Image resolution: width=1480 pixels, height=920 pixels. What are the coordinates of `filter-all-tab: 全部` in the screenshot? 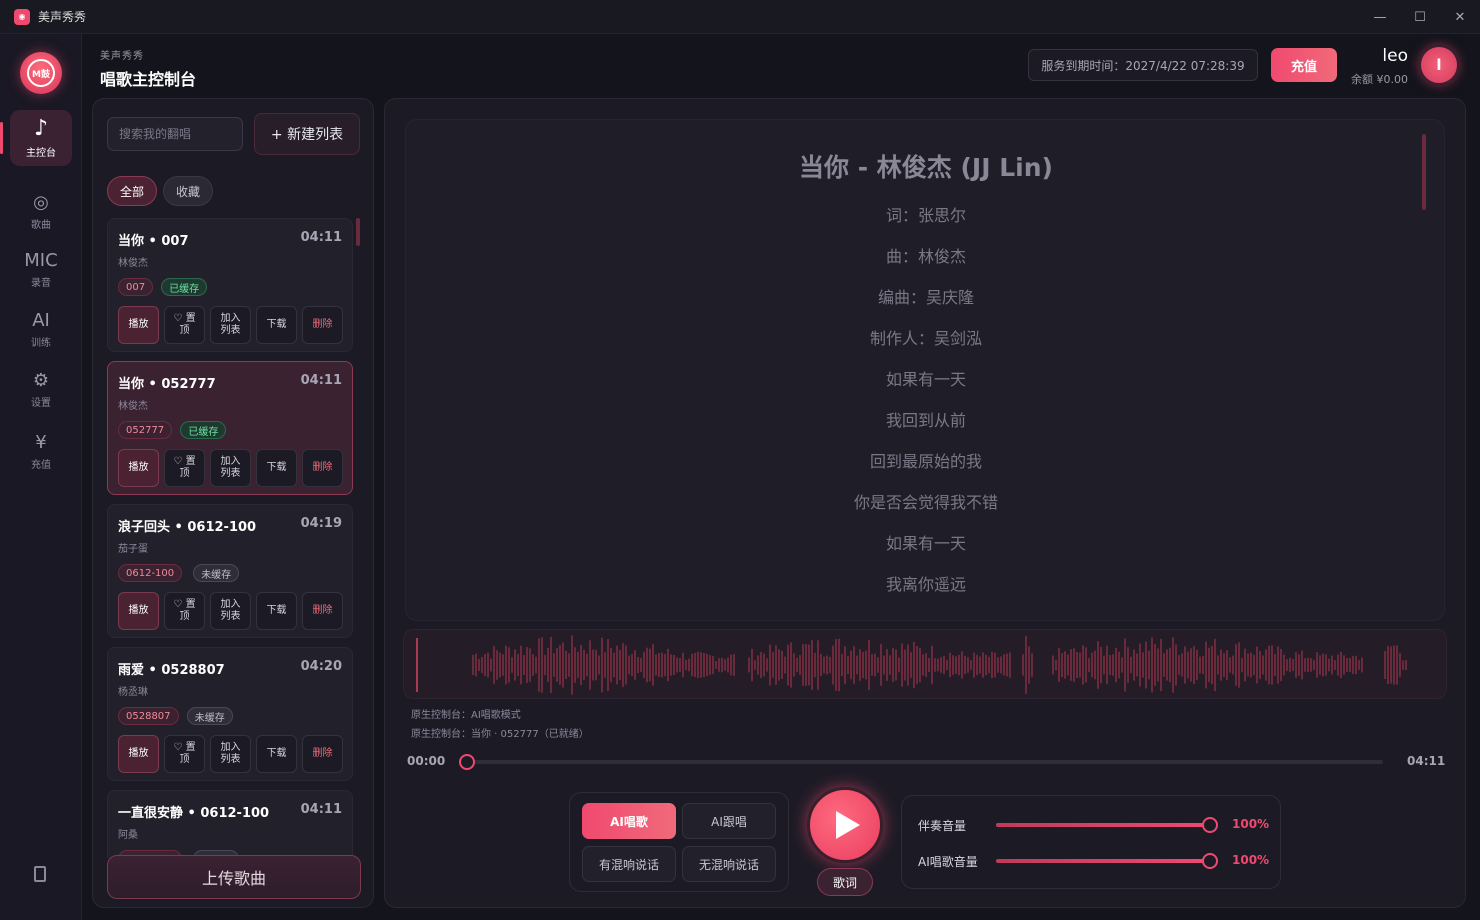 It's located at (132, 191).